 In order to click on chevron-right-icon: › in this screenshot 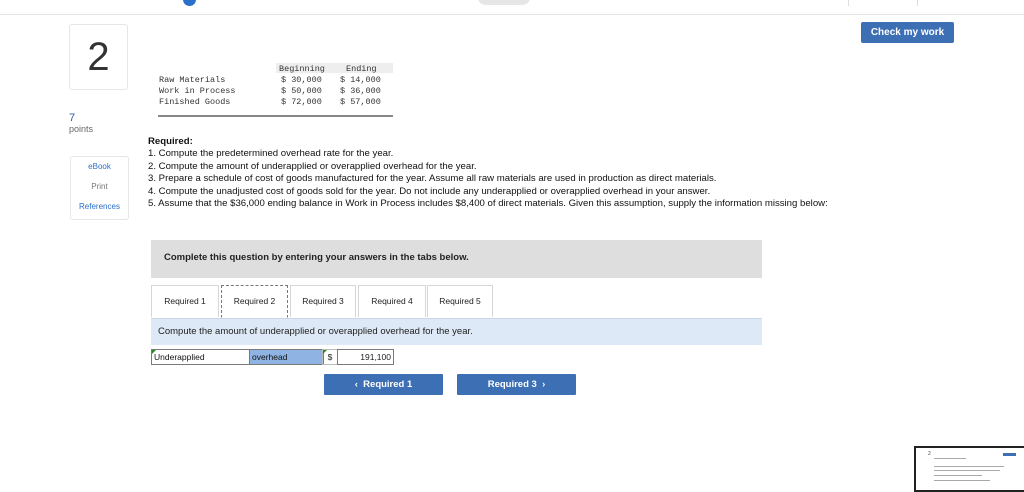, I will do `click(544, 384)`.